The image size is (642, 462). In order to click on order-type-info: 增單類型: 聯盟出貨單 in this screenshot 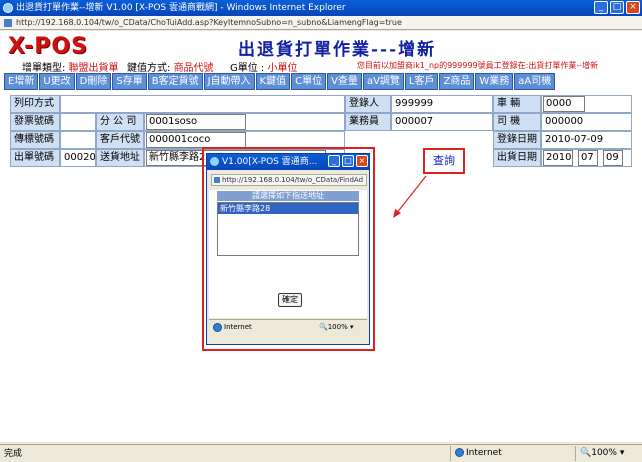, I will do `click(70, 68)`.